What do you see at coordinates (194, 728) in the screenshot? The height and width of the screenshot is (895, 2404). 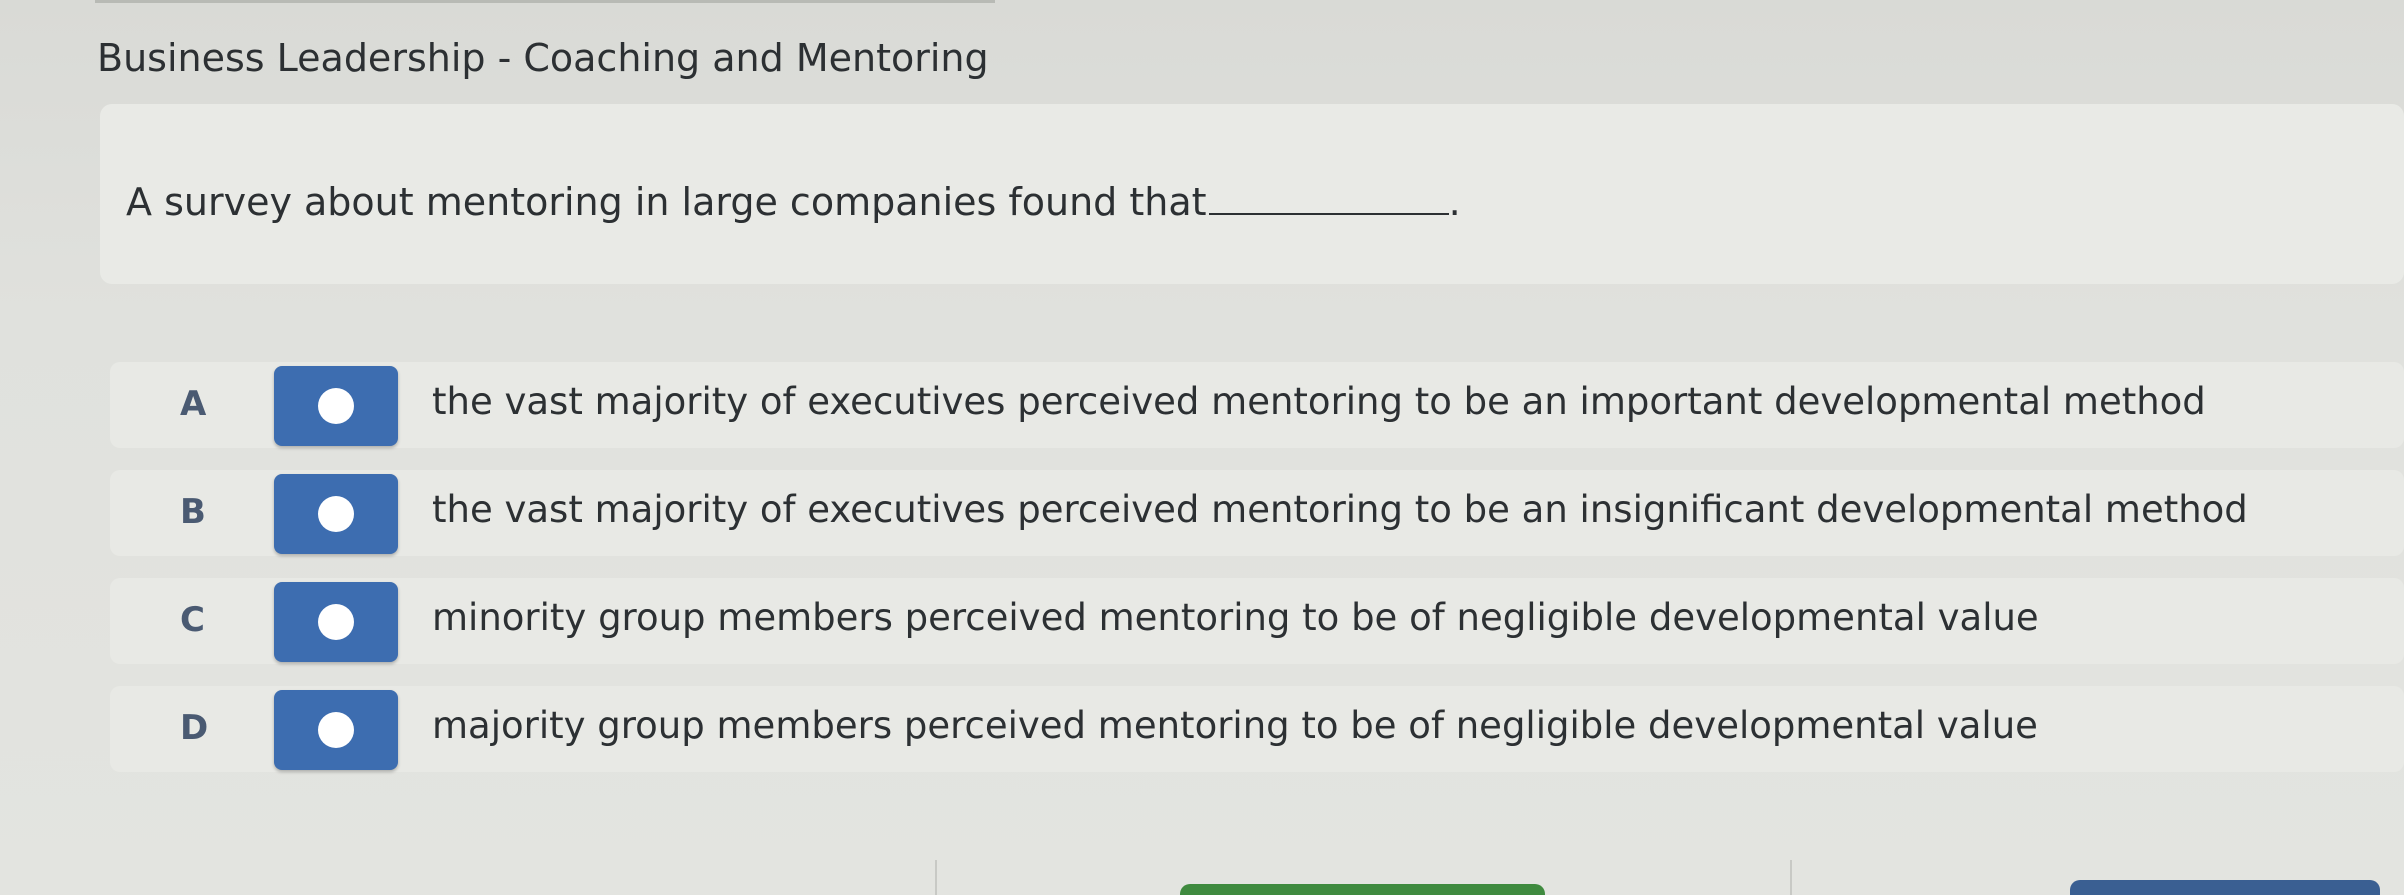 I see `option-letter: D` at bounding box center [194, 728].